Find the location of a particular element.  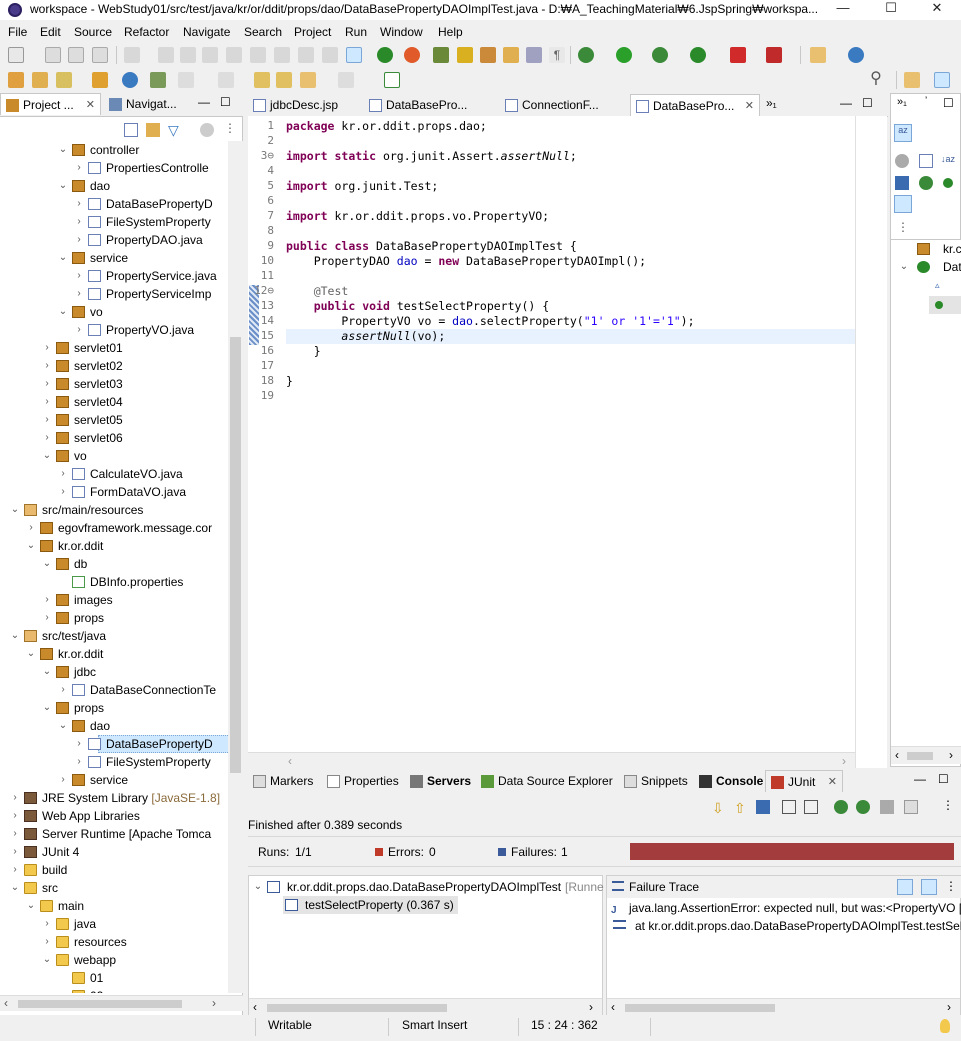

menu-run: Run is located at coordinates (356, 32).